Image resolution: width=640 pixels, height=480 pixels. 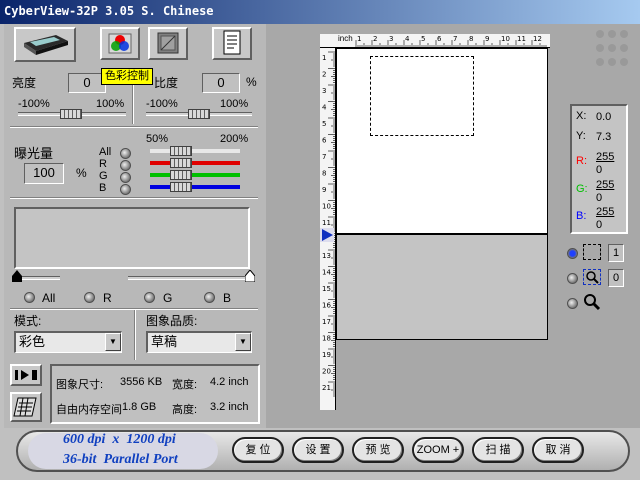 I want to click on exposure-thumb-r, so click(x=181, y=163).